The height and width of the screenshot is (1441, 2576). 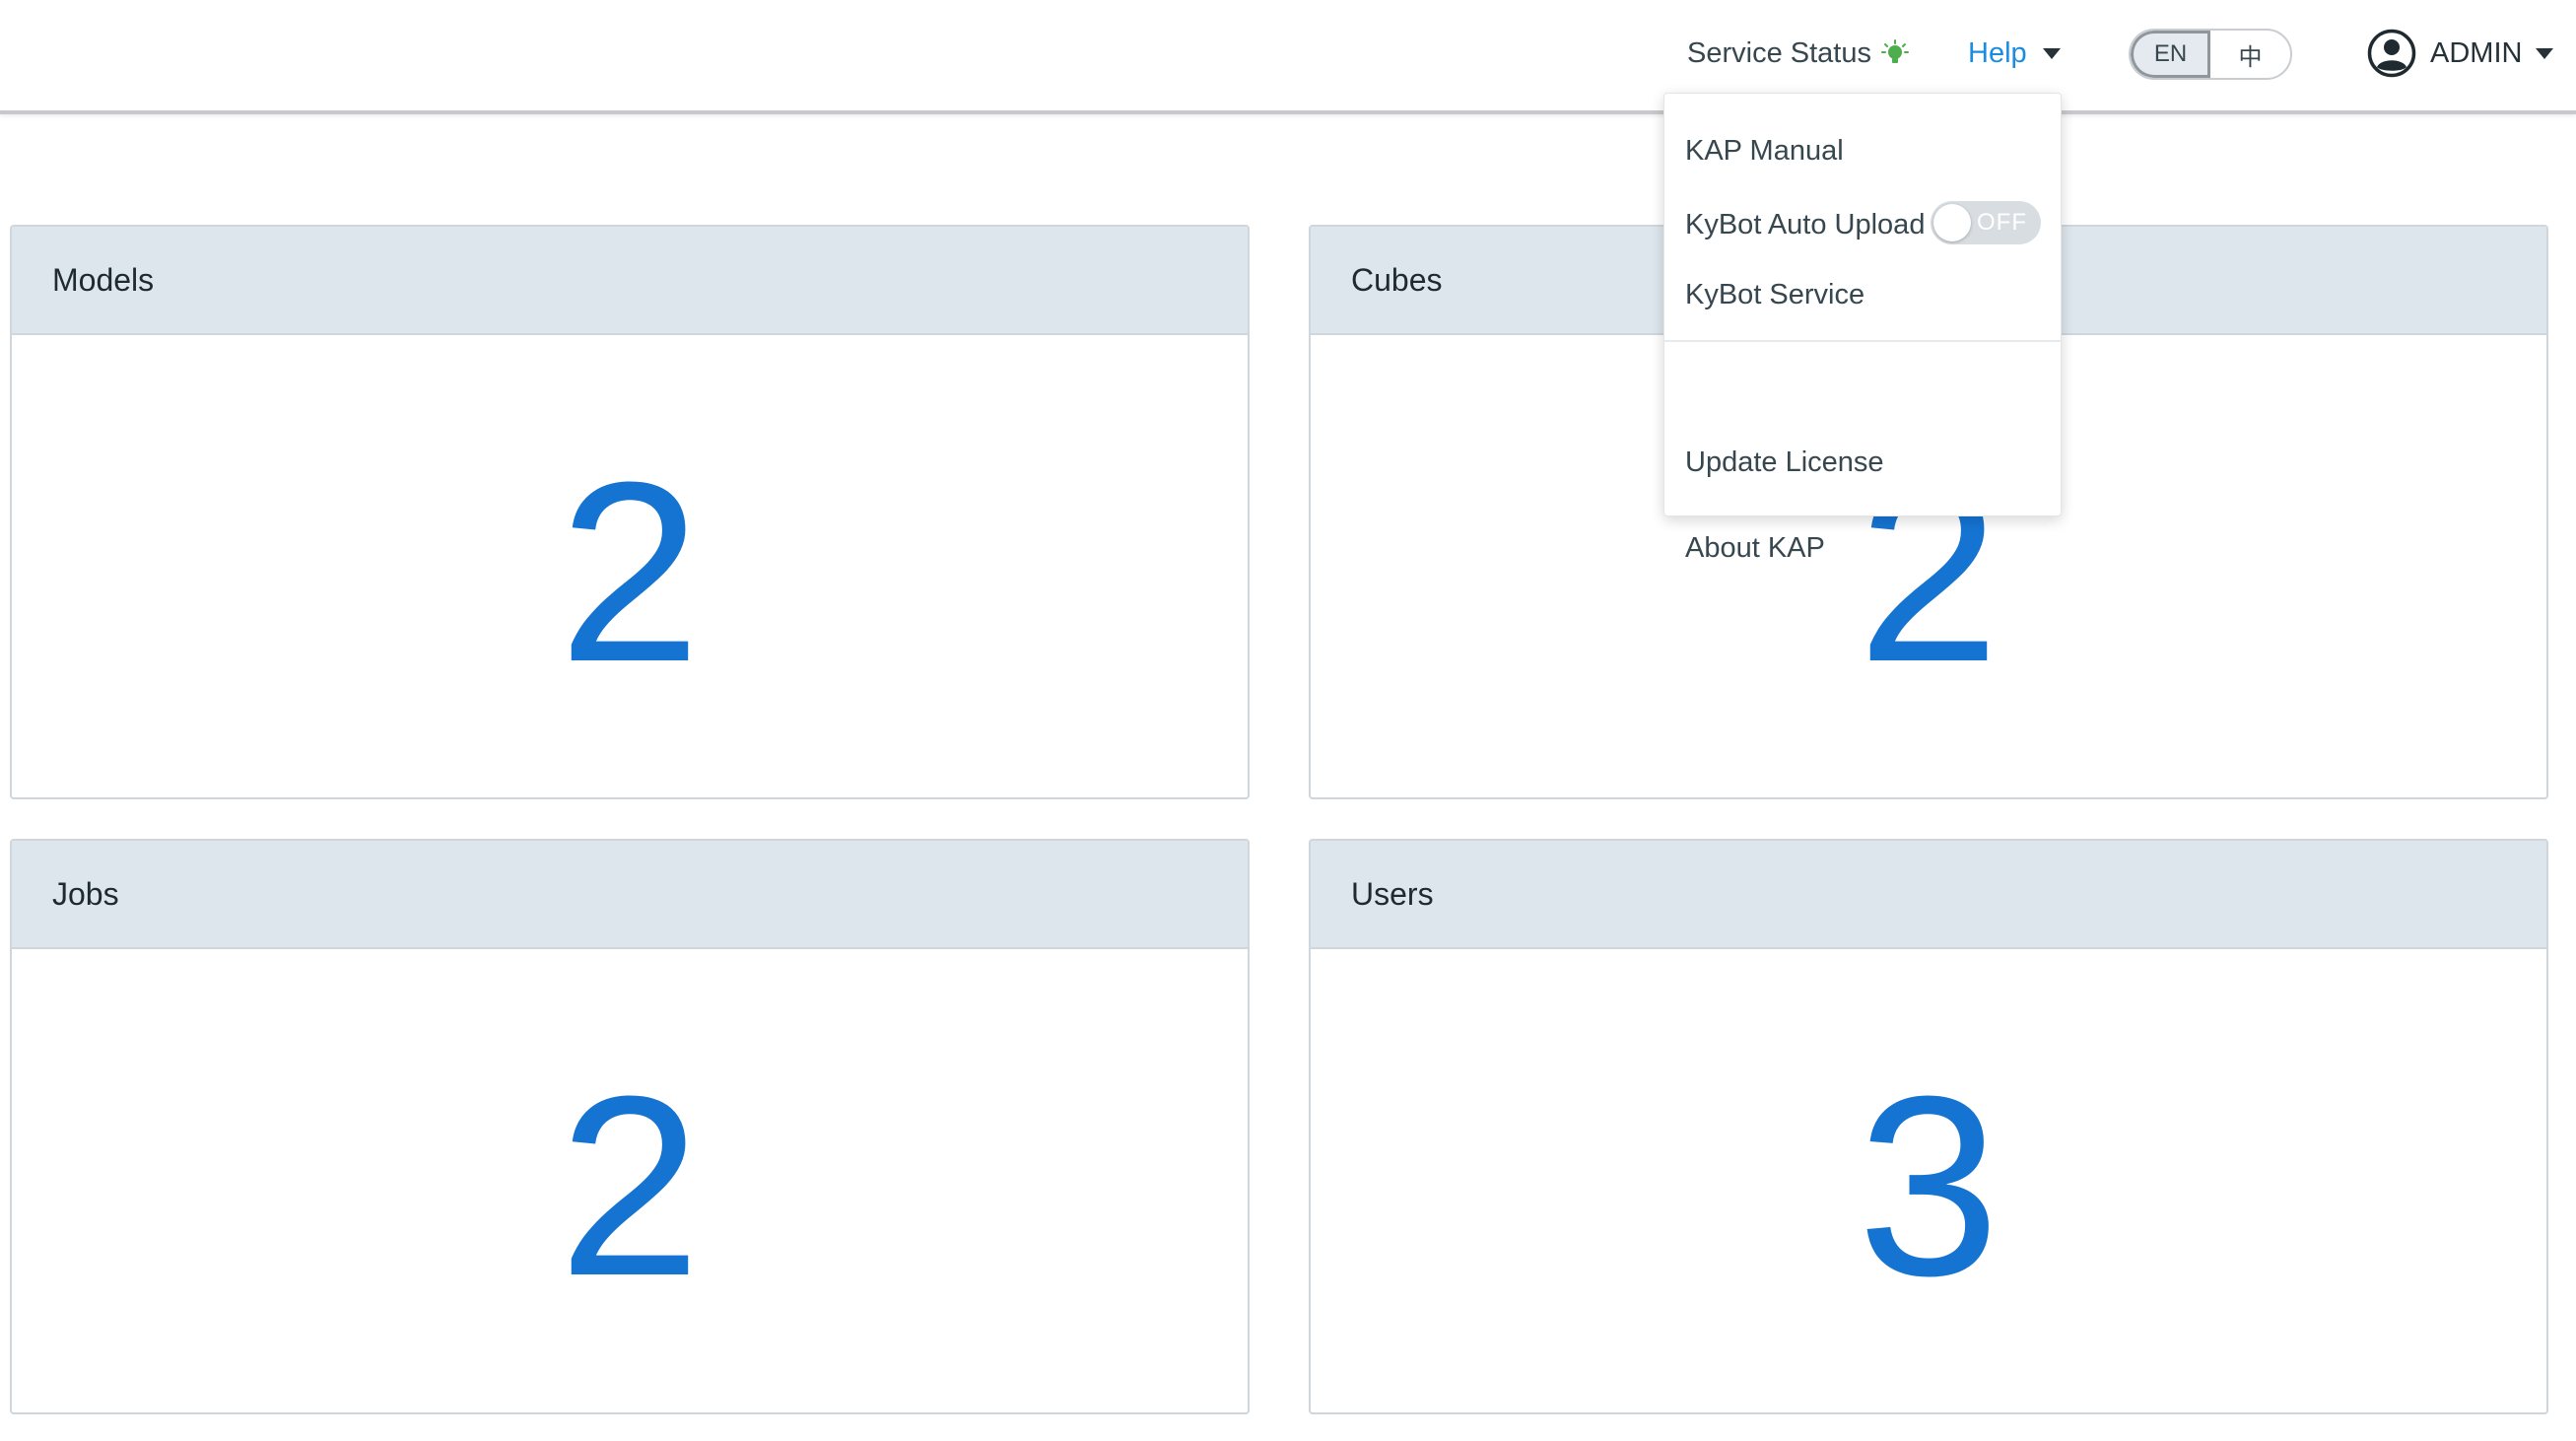 I want to click on menu-item-about-kap: About KAP, so click(x=1755, y=548).